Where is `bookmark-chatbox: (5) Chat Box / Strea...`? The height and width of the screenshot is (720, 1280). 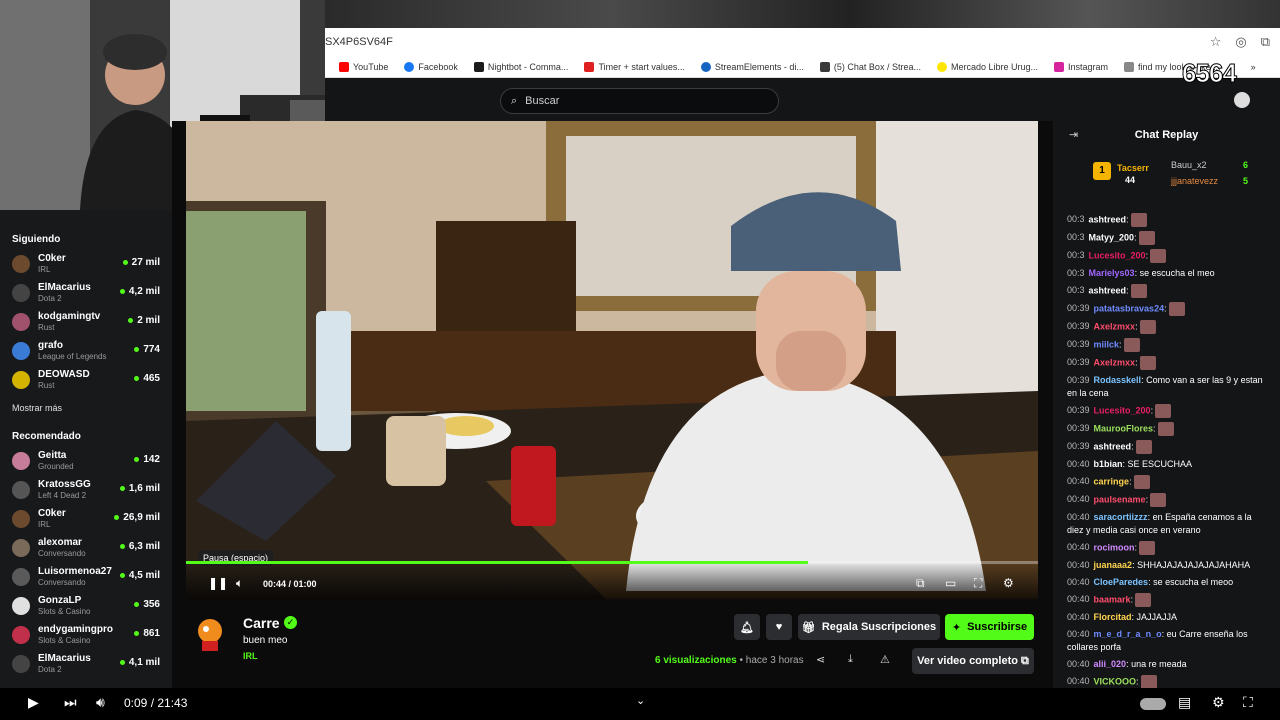 bookmark-chatbox: (5) Chat Box / Strea... is located at coordinates (870, 66).